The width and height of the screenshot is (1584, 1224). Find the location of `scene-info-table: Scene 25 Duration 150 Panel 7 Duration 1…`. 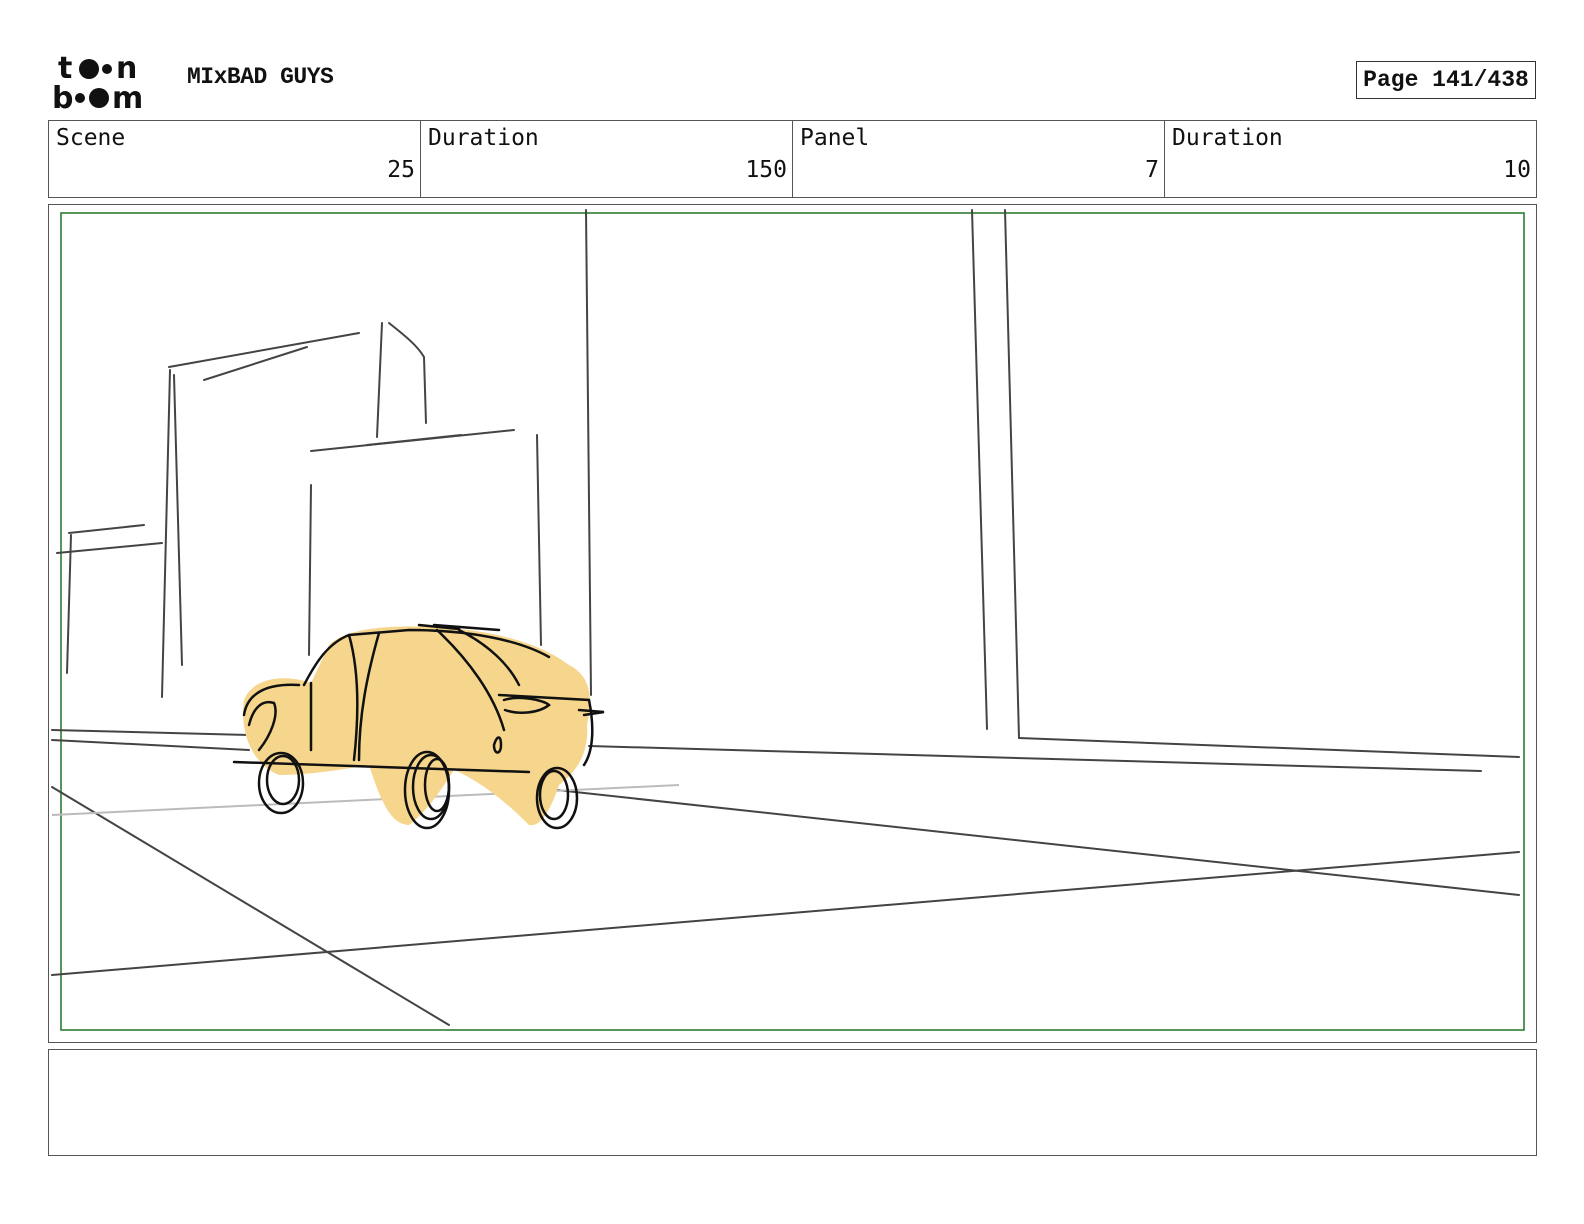

scene-info-table: Scene 25 Duration 150 Panel 7 Duration 1… is located at coordinates (792, 159).